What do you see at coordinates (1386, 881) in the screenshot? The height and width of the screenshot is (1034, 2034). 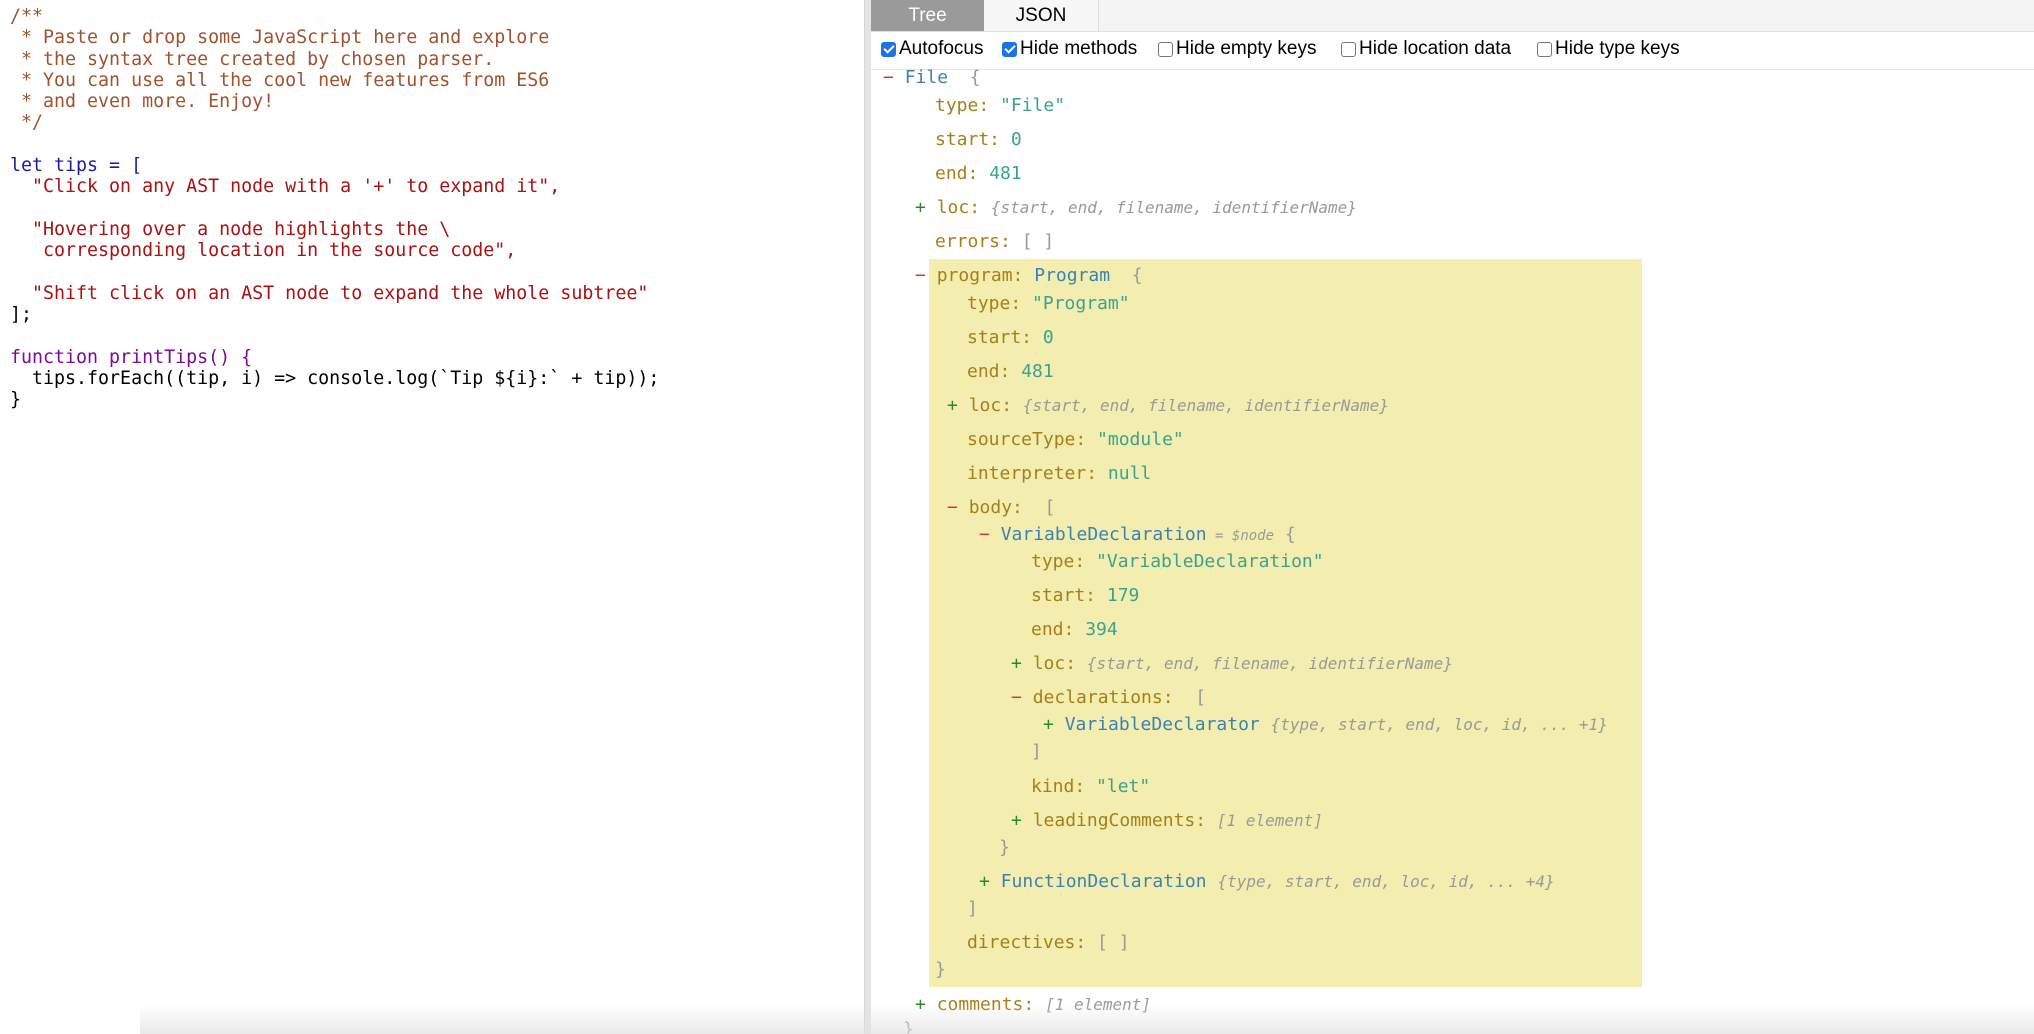 I see `node-summary: {type, start, end, loc, id, ... +4}` at bounding box center [1386, 881].